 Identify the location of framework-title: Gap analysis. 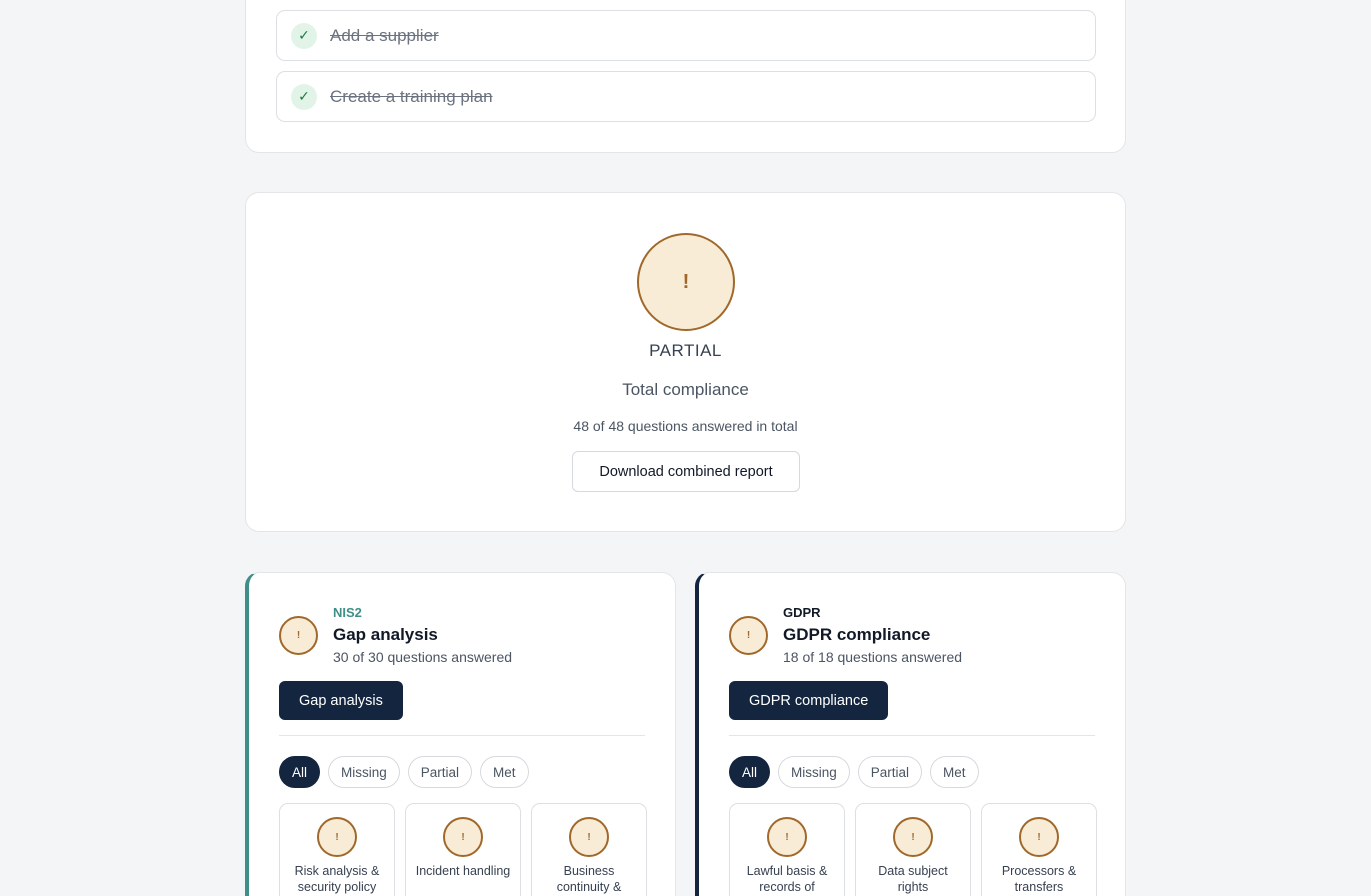
(385, 634).